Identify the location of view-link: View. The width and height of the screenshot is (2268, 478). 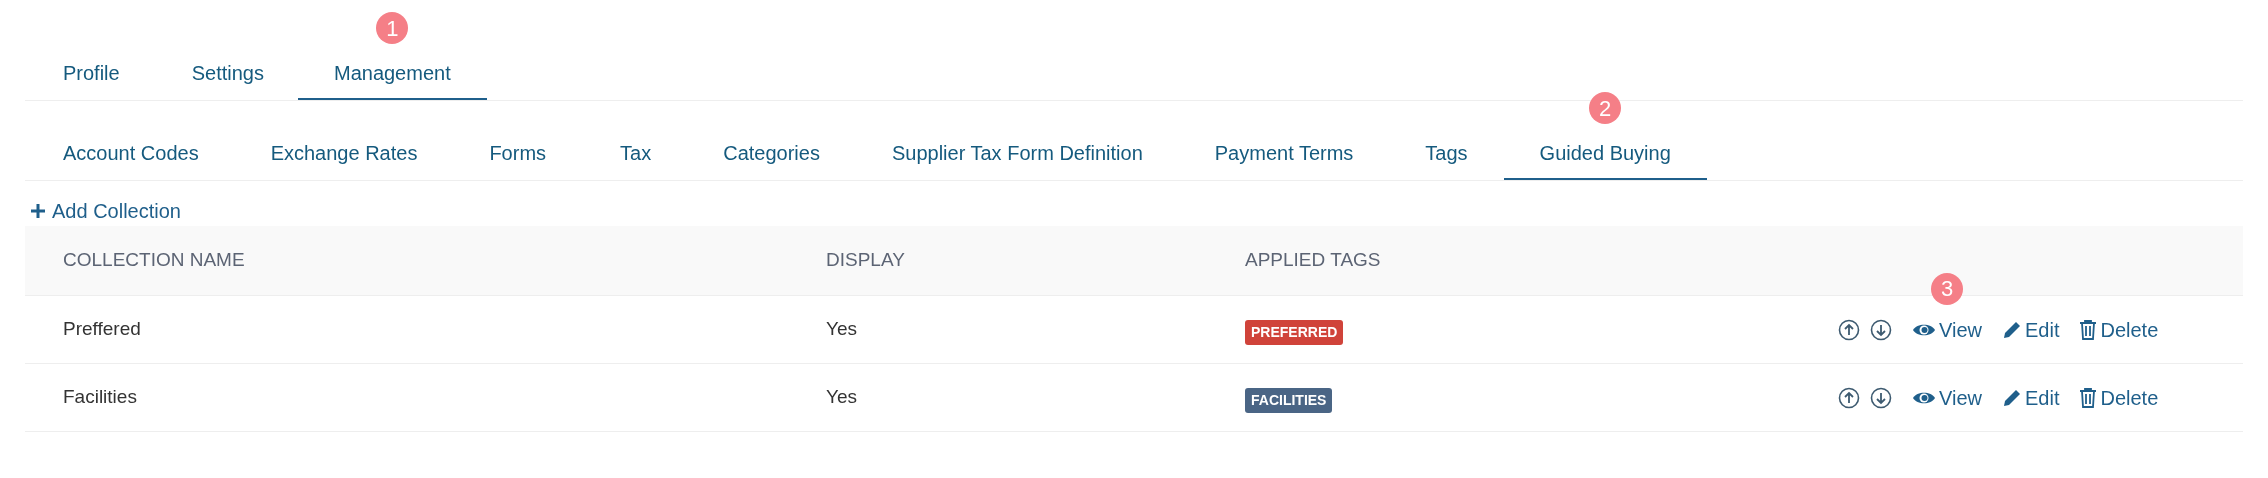
(1947, 397).